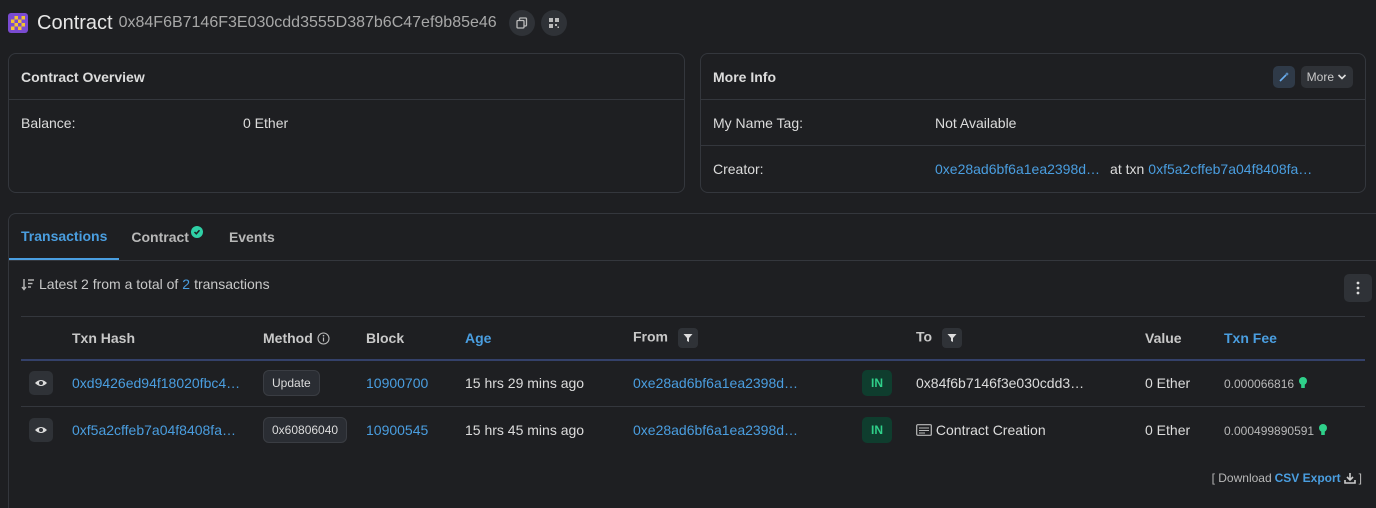 The image size is (1376, 508). Describe the element at coordinates (291, 383) in the screenshot. I see `method-badge: Update` at that location.